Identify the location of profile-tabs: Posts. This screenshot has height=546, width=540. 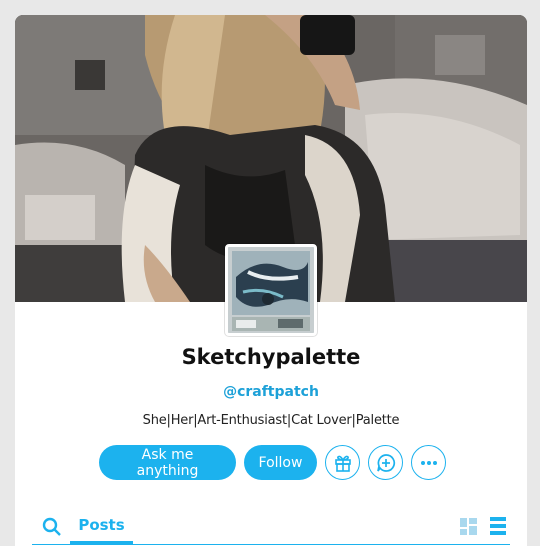
(271, 527).